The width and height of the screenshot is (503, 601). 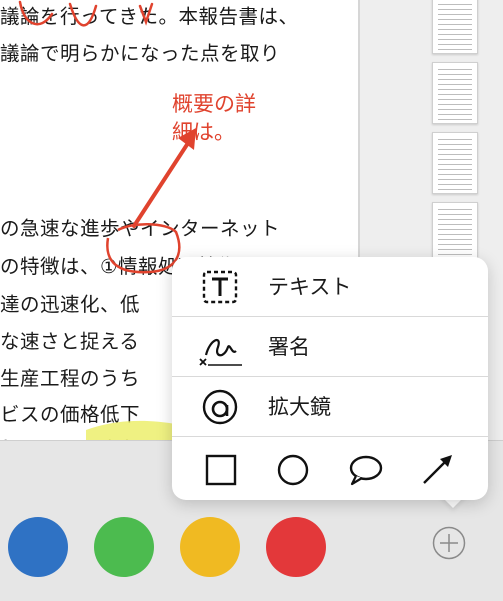 What do you see at coordinates (293, 470) in the screenshot?
I see `circle-icon` at bounding box center [293, 470].